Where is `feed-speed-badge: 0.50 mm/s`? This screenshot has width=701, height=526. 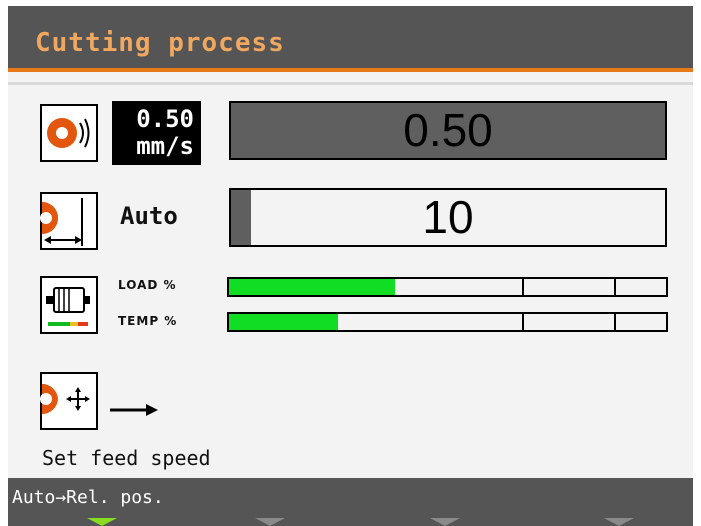
feed-speed-badge: 0.50 mm/s is located at coordinates (156, 133).